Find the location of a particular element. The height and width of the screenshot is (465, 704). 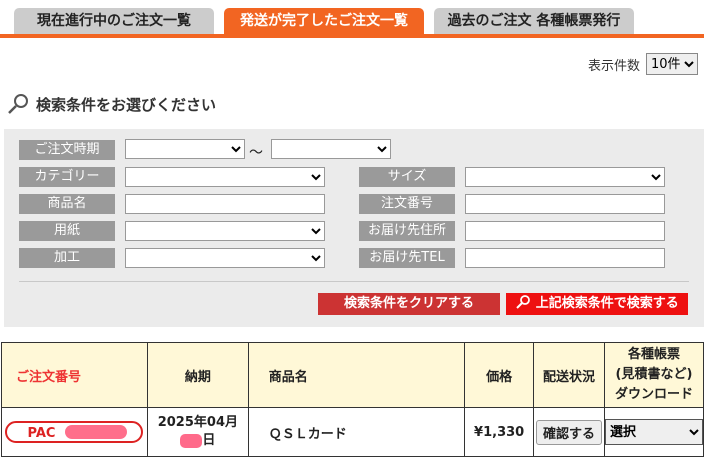

order-number-input is located at coordinates (565, 204).